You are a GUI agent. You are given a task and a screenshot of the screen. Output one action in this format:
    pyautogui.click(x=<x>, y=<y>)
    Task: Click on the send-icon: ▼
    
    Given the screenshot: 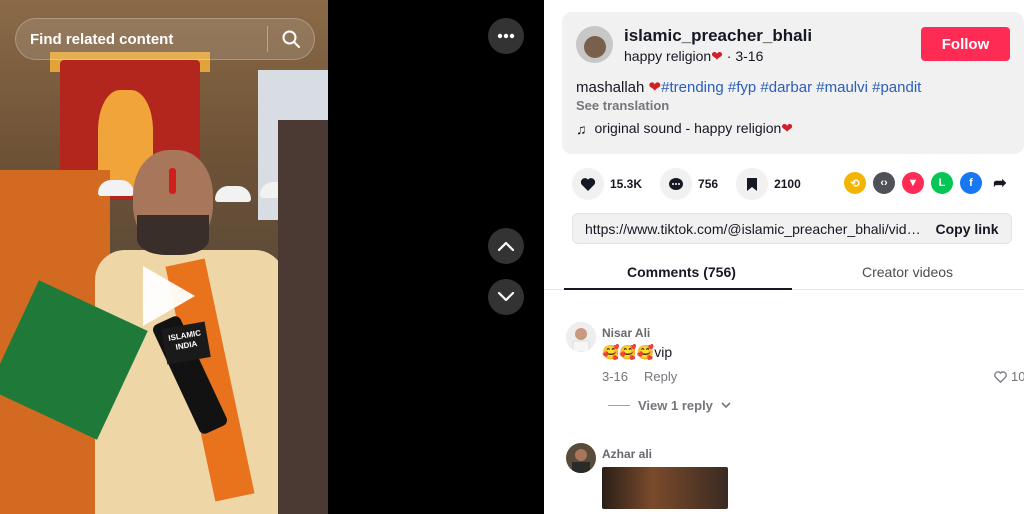 What is the action you would take?
    pyautogui.click(x=913, y=183)
    